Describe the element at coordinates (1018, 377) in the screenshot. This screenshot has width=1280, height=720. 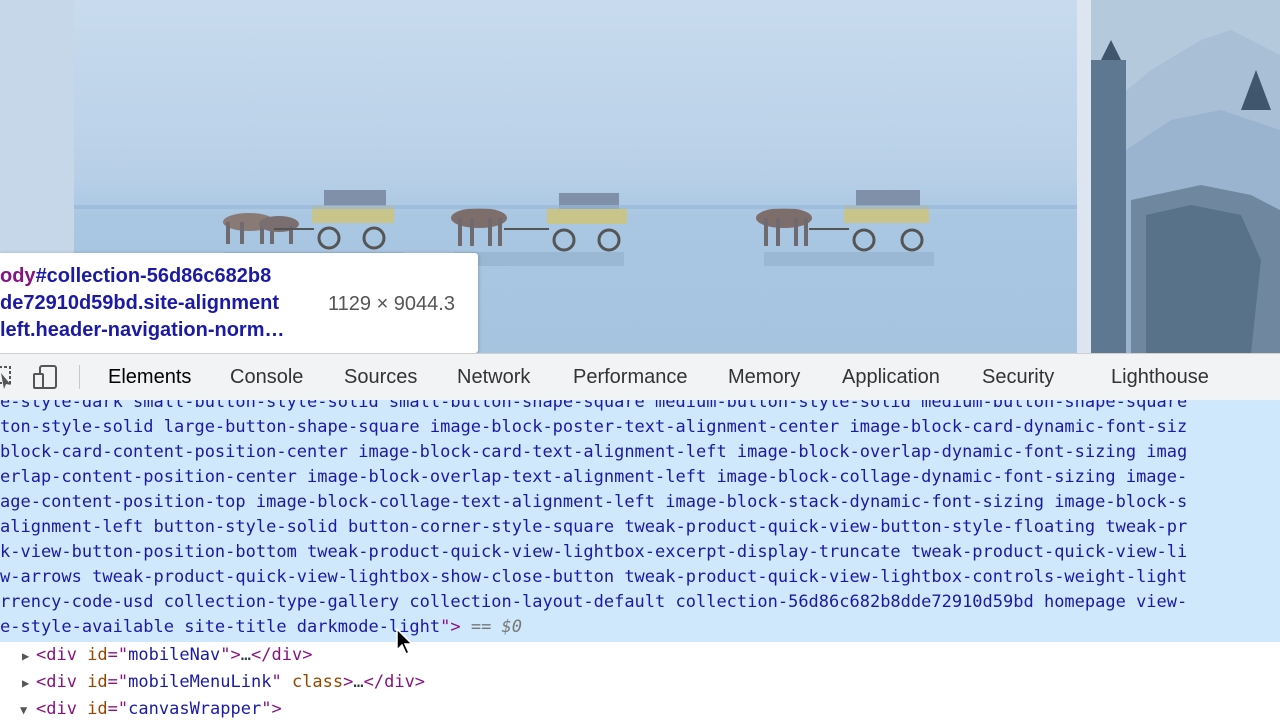
I see `tab-security: Security` at that location.